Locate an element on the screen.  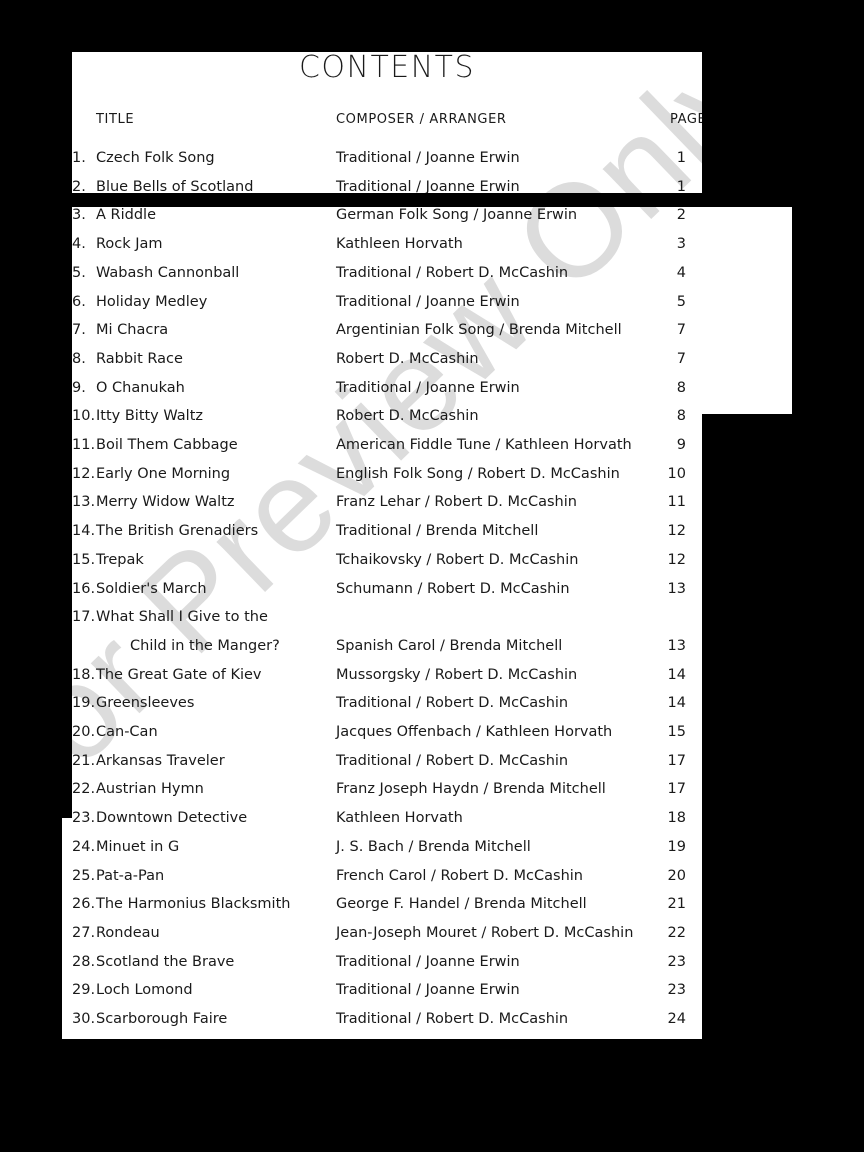
entry-composer-arranger: Spanish Carol / Brenda Mitchell is located at coordinates (449, 645).